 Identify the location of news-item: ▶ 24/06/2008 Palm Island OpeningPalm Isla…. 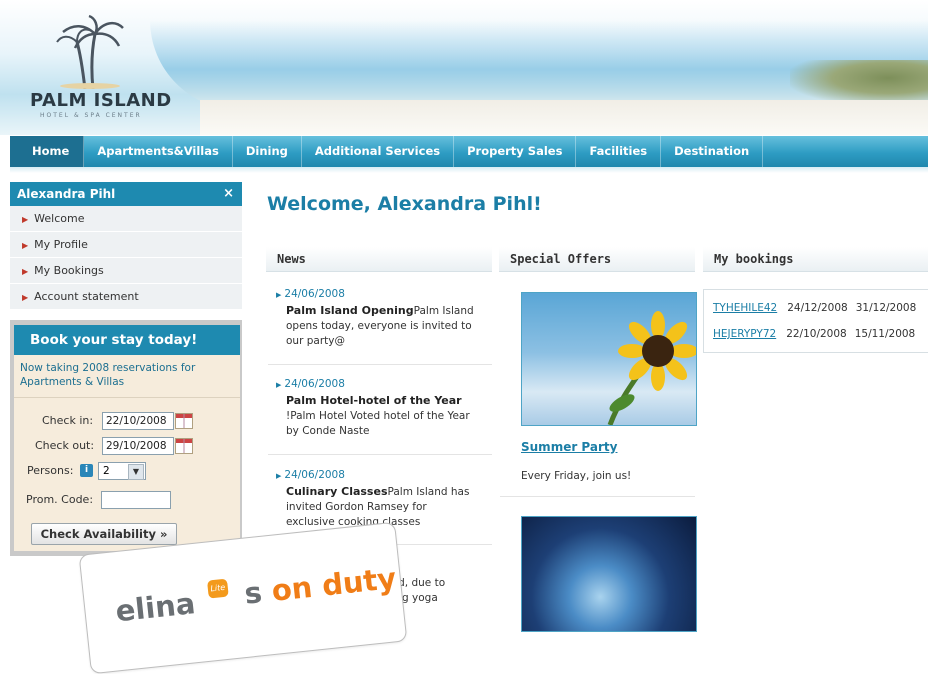
(376, 318).